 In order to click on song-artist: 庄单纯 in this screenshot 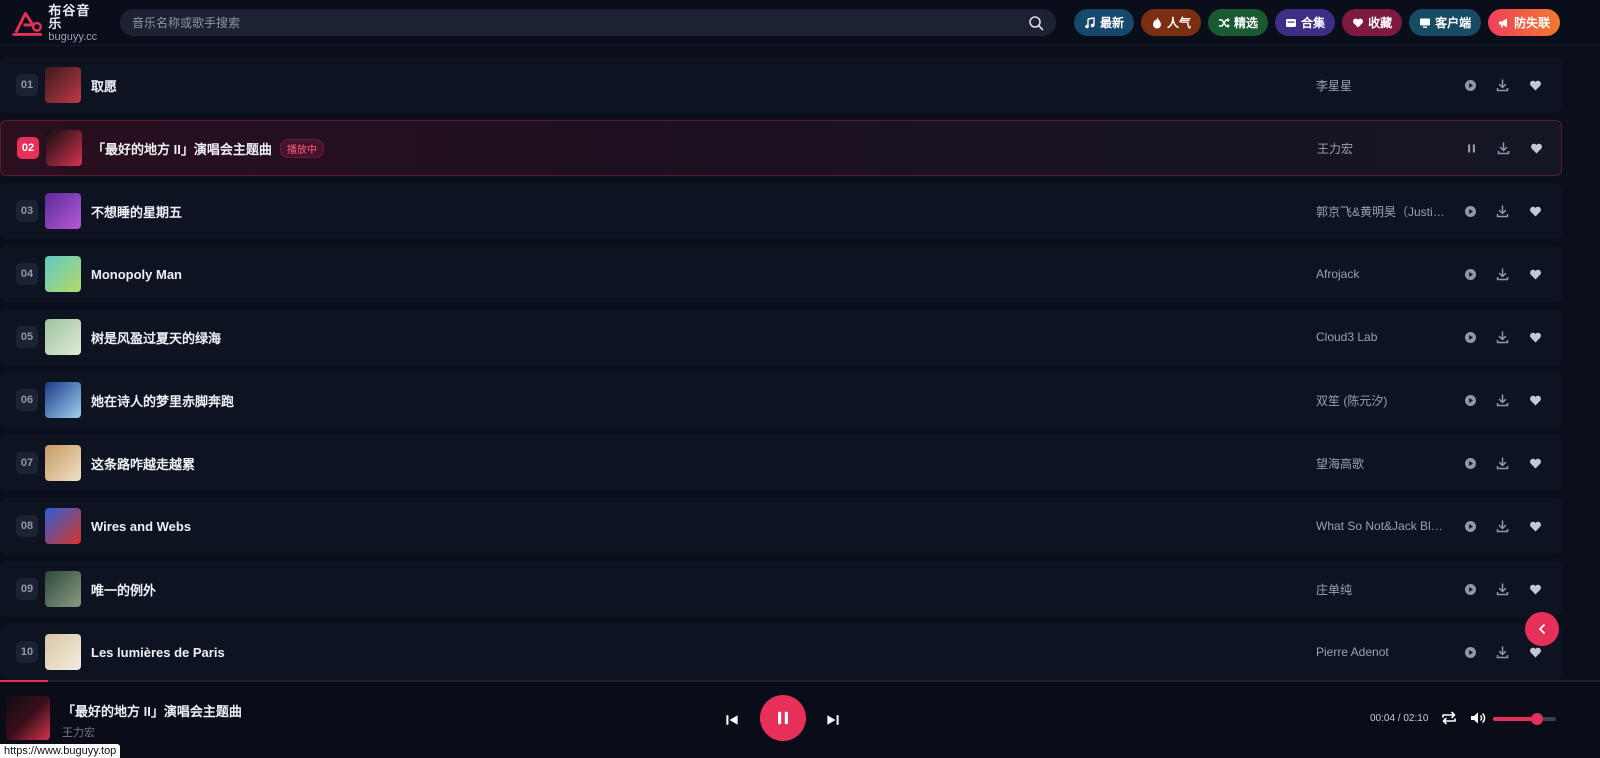, I will do `click(1381, 589)`.